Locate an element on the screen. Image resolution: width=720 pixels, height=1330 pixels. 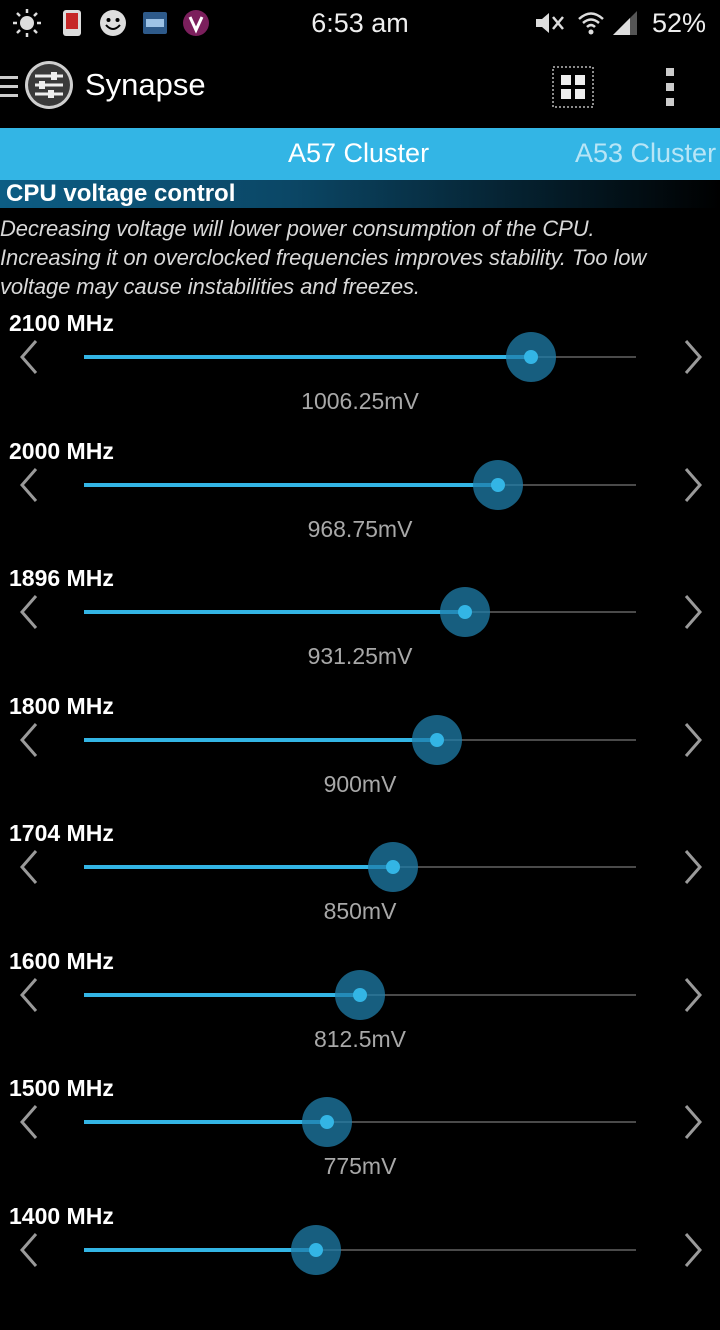
tab-a57-cluster: A57 Cluster is located at coordinates (358, 153).